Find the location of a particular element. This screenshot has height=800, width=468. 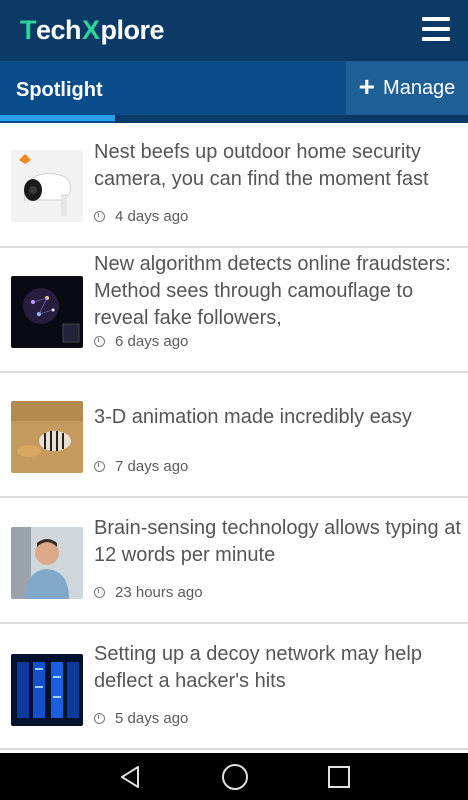

app-header: Tech Xplore is located at coordinates (234, 30).